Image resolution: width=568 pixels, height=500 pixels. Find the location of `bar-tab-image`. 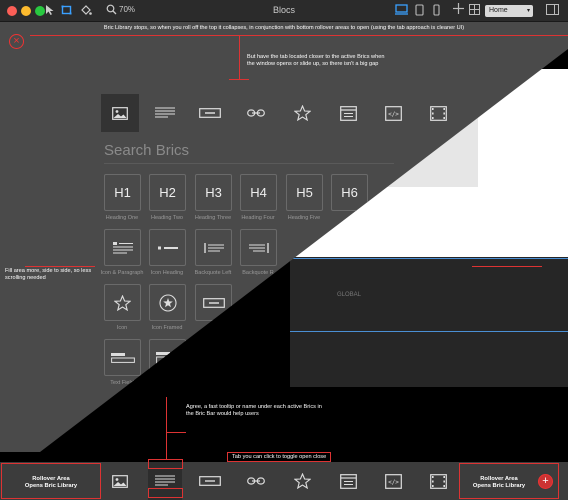

bar-tab-image is located at coordinates (120, 481).